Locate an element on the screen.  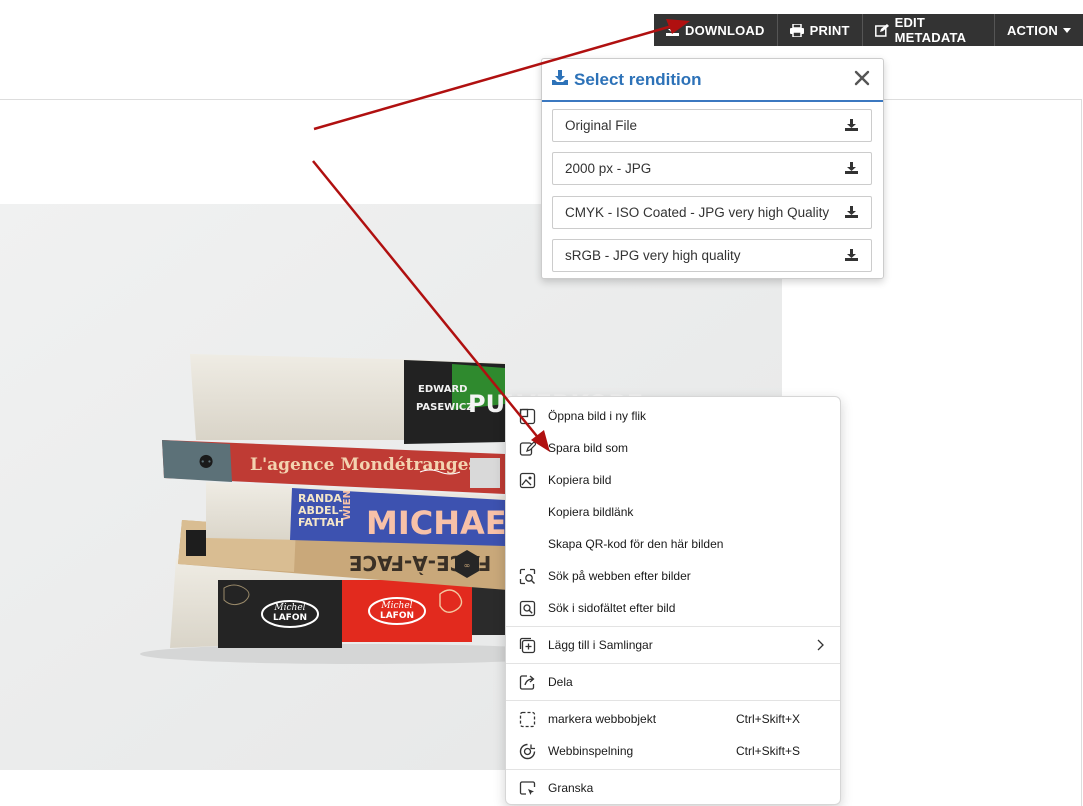
svg-text: L'agence Mondétranges is located at coordinates (364, 465).